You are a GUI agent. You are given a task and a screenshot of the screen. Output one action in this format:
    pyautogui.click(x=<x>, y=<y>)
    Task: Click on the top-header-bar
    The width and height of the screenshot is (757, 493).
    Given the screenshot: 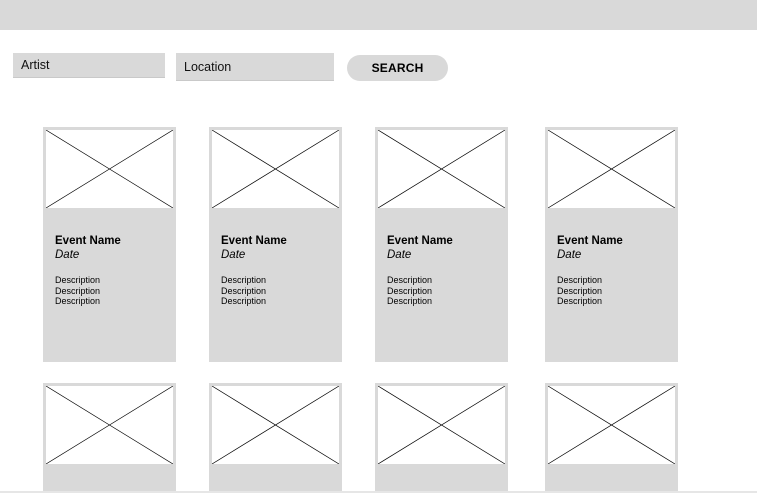 What is the action you would take?
    pyautogui.click(x=378, y=15)
    